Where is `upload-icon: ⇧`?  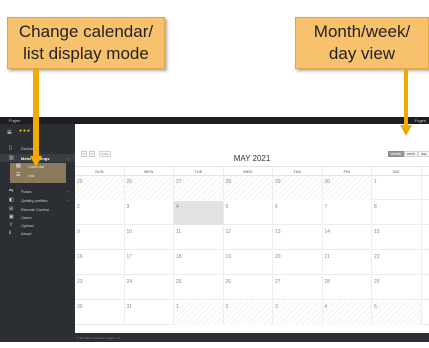
upload-icon: ⇧ is located at coordinates (11, 224).